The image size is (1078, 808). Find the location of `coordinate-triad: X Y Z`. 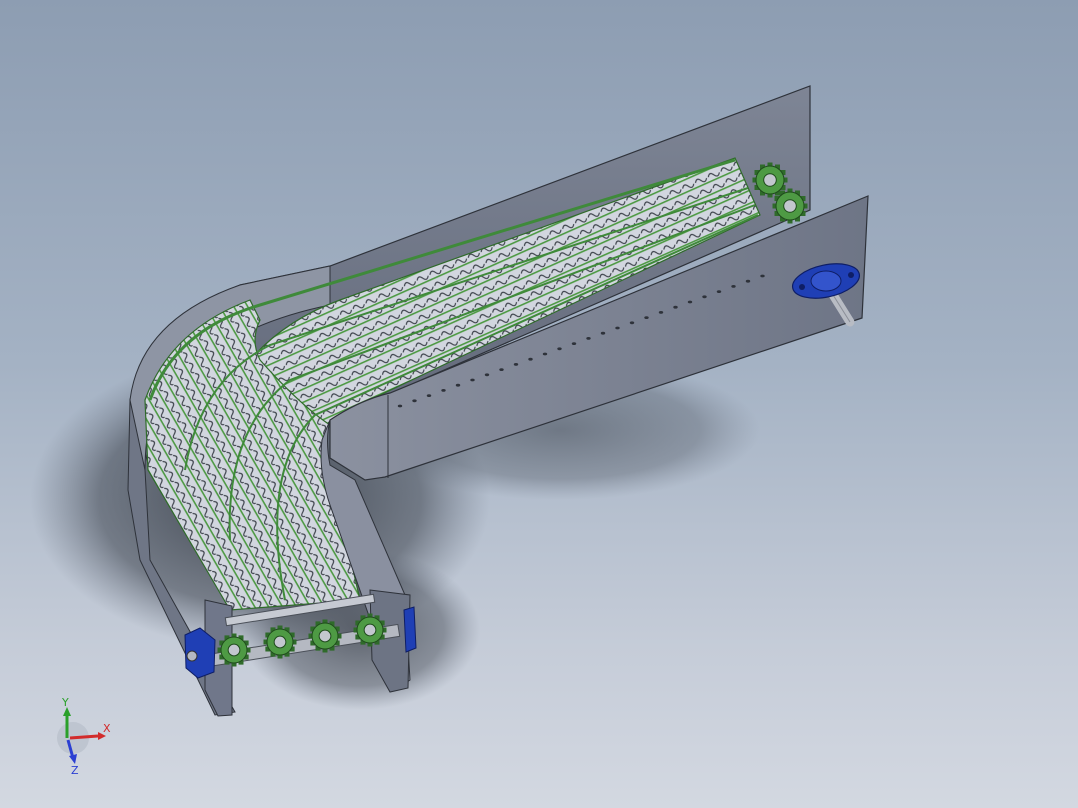

coordinate-triad: X Y Z is located at coordinates (84, 736).